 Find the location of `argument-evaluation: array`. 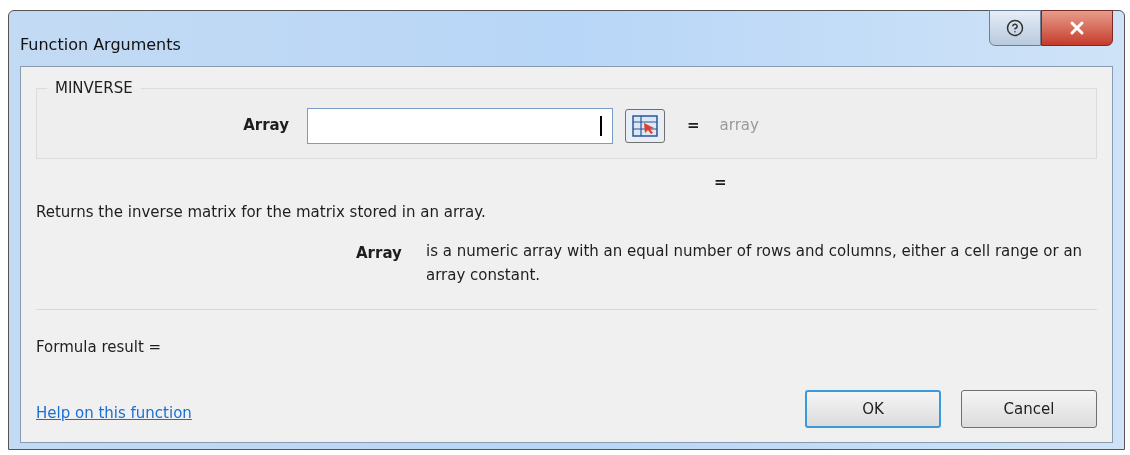

argument-evaluation: array is located at coordinates (739, 126).